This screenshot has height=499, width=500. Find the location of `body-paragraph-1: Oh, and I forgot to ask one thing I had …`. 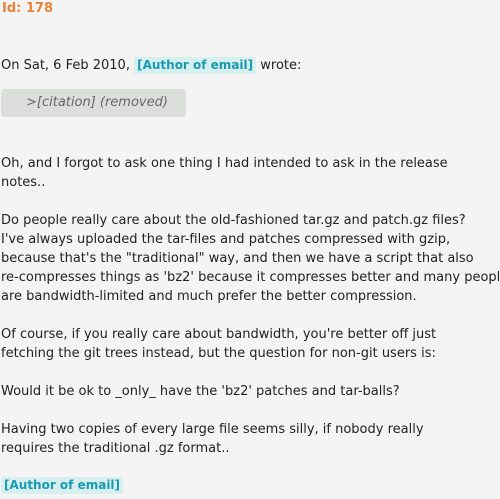

body-paragraph-1: Oh, and I forgot to ask one thing I had … is located at coordinates (249, 173).